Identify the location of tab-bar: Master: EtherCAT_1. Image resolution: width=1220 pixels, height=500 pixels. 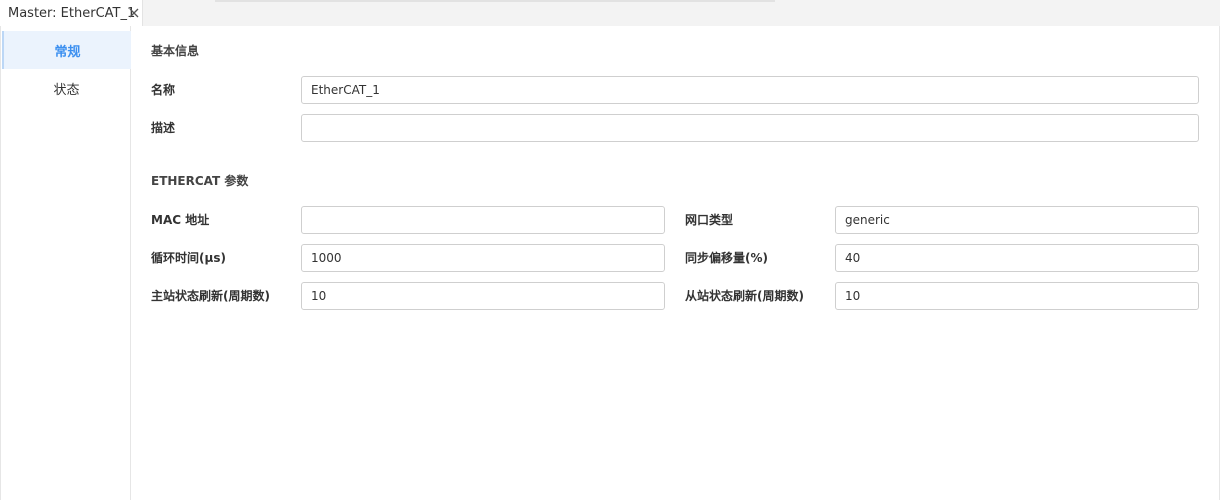
(610, 13).